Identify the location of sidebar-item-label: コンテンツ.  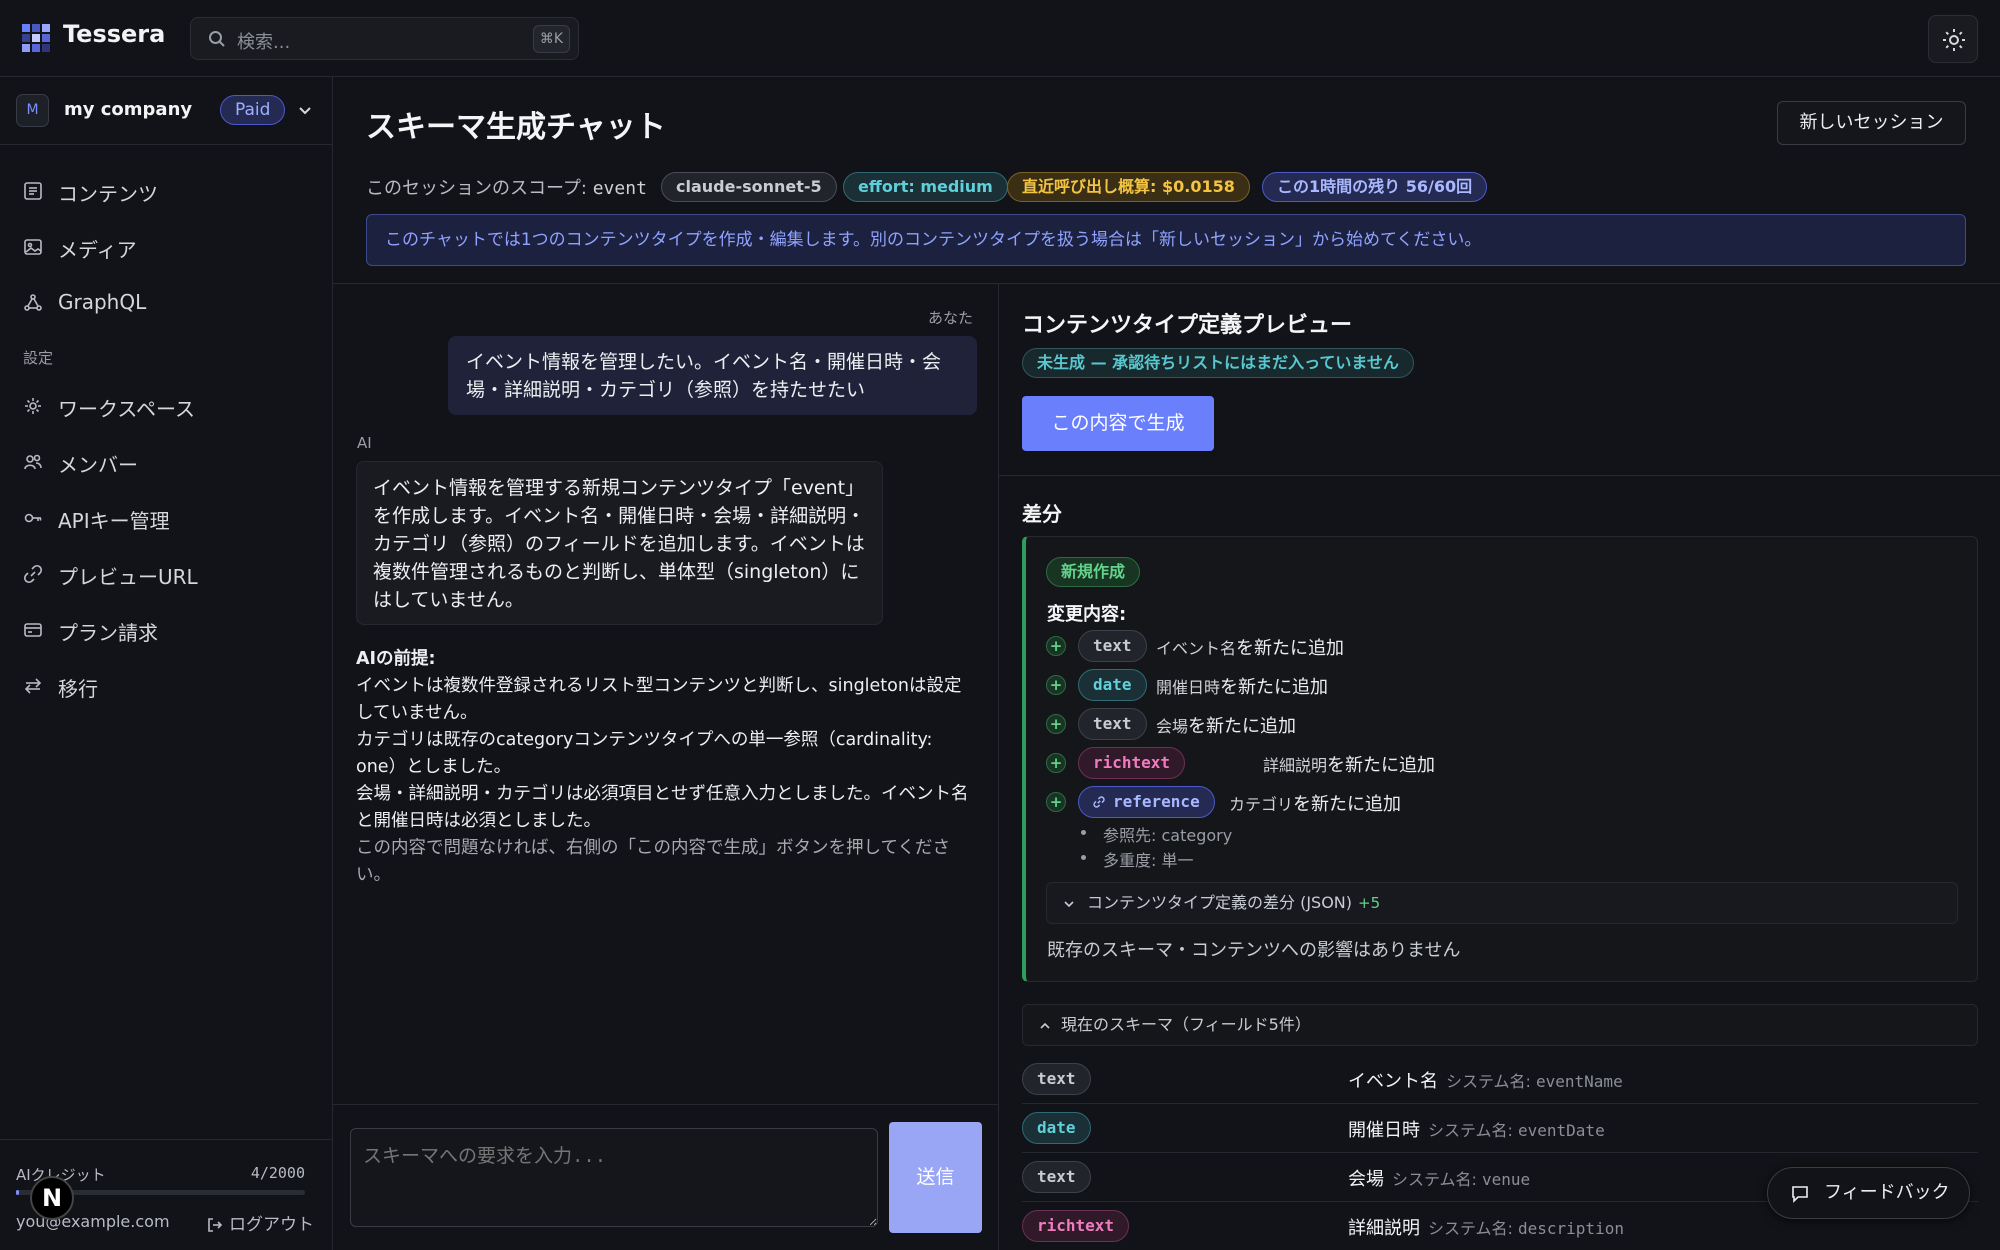
(108, 194).